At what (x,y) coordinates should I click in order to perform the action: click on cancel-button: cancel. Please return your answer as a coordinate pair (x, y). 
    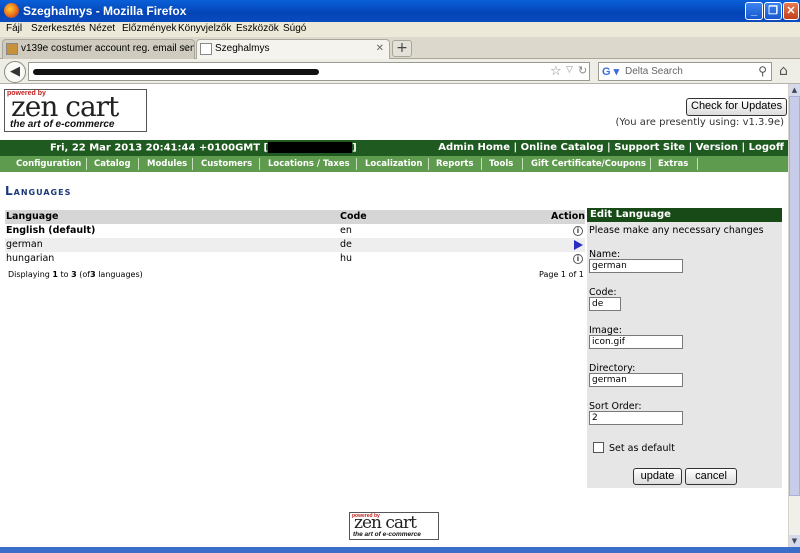
    Looking at the image, I should click on (711, 476).